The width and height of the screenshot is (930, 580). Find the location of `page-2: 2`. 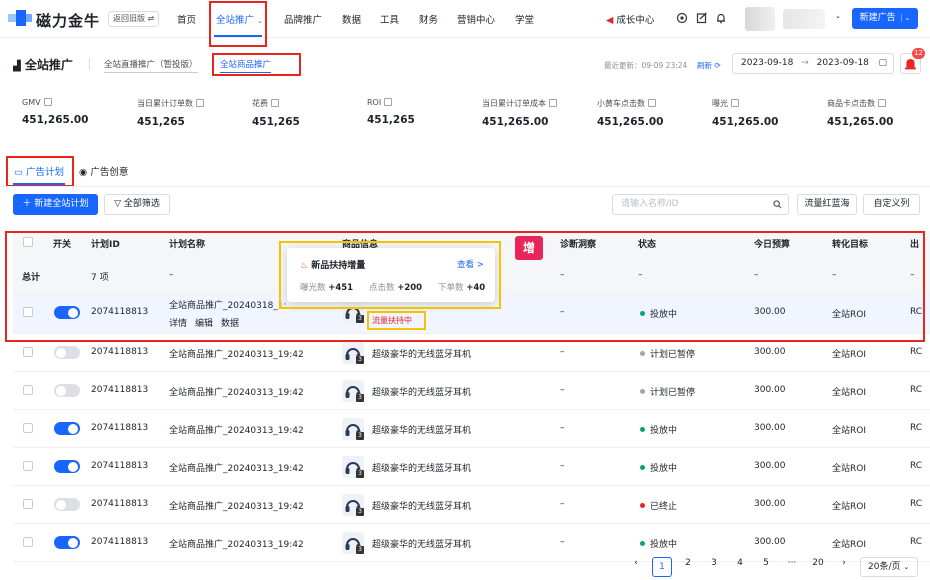

page-2: 2 is located at coordinates (688, 563).